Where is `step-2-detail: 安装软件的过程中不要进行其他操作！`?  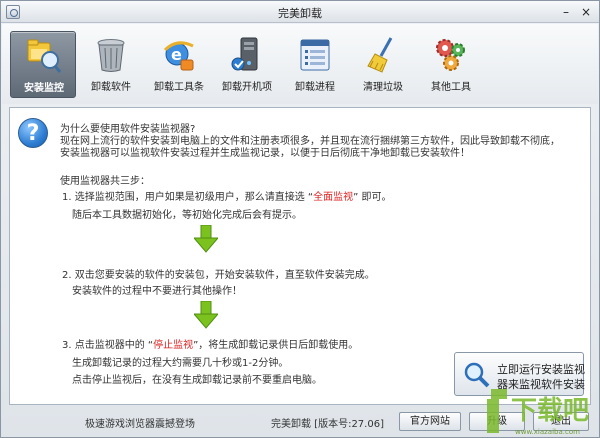 step-2-detail: 安装软件的过程中不要进行其他操作！ is located at coordinates (157, 291).